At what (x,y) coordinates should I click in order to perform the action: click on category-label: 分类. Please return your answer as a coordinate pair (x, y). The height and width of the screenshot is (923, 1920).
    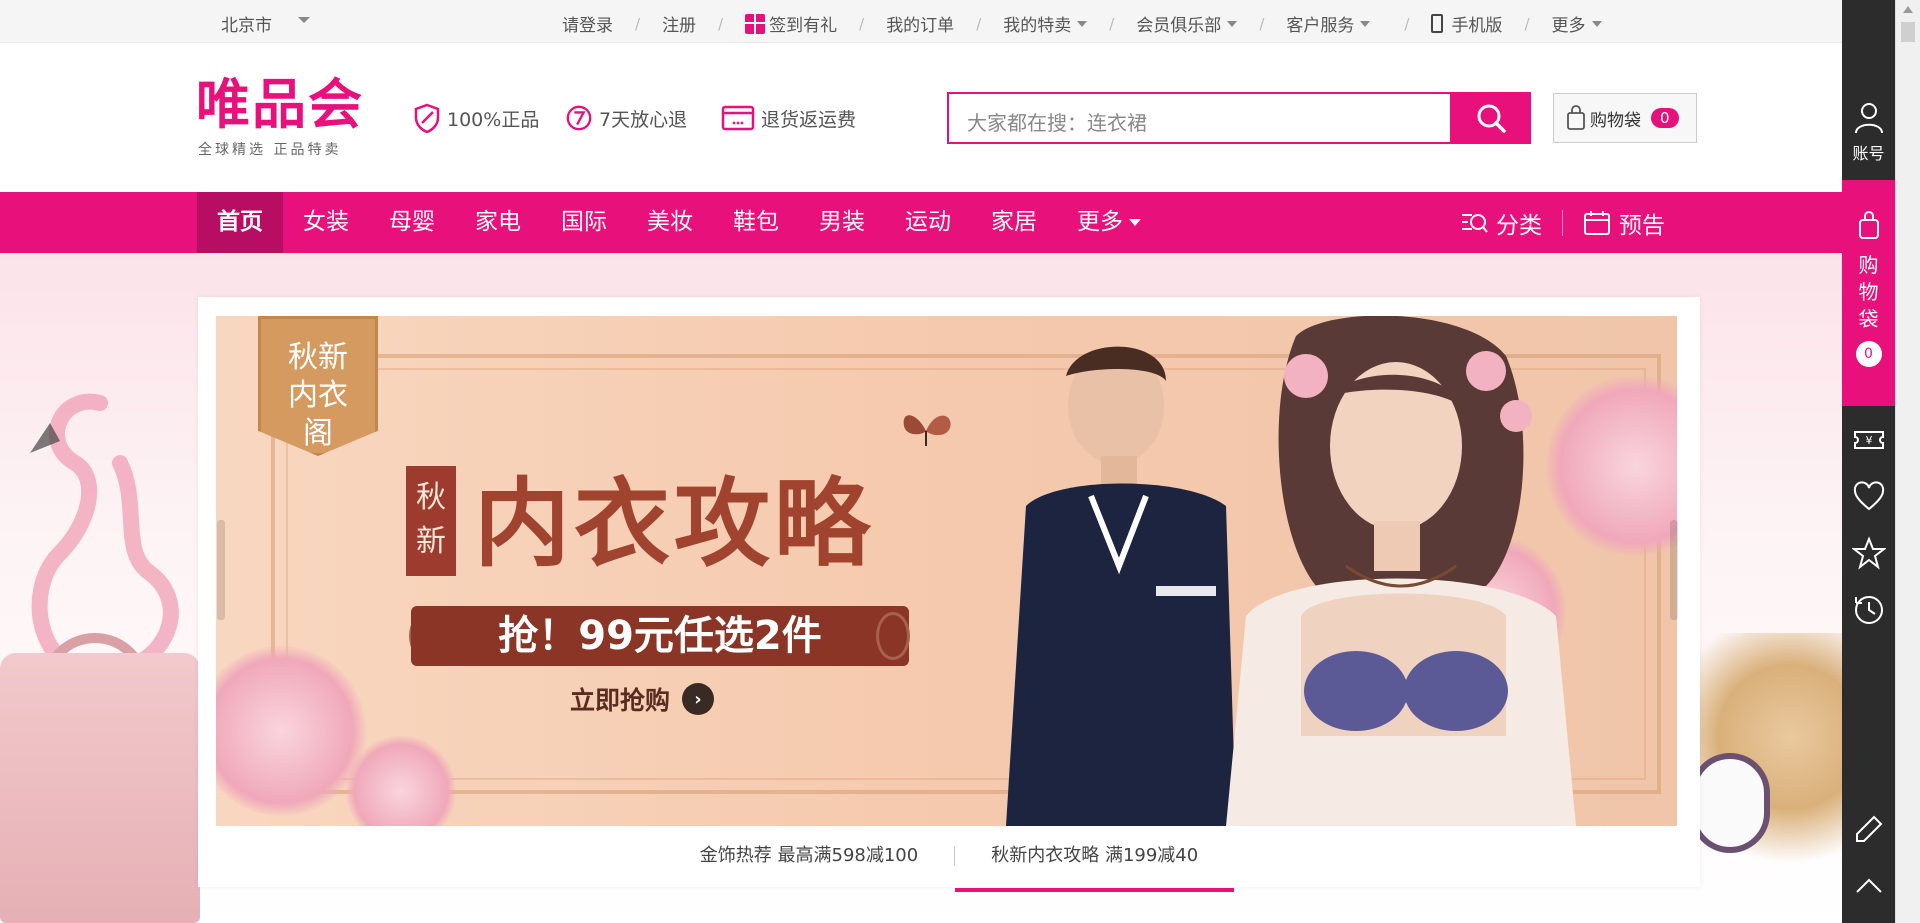
    Looking at the image, I should click on (1519, 225).